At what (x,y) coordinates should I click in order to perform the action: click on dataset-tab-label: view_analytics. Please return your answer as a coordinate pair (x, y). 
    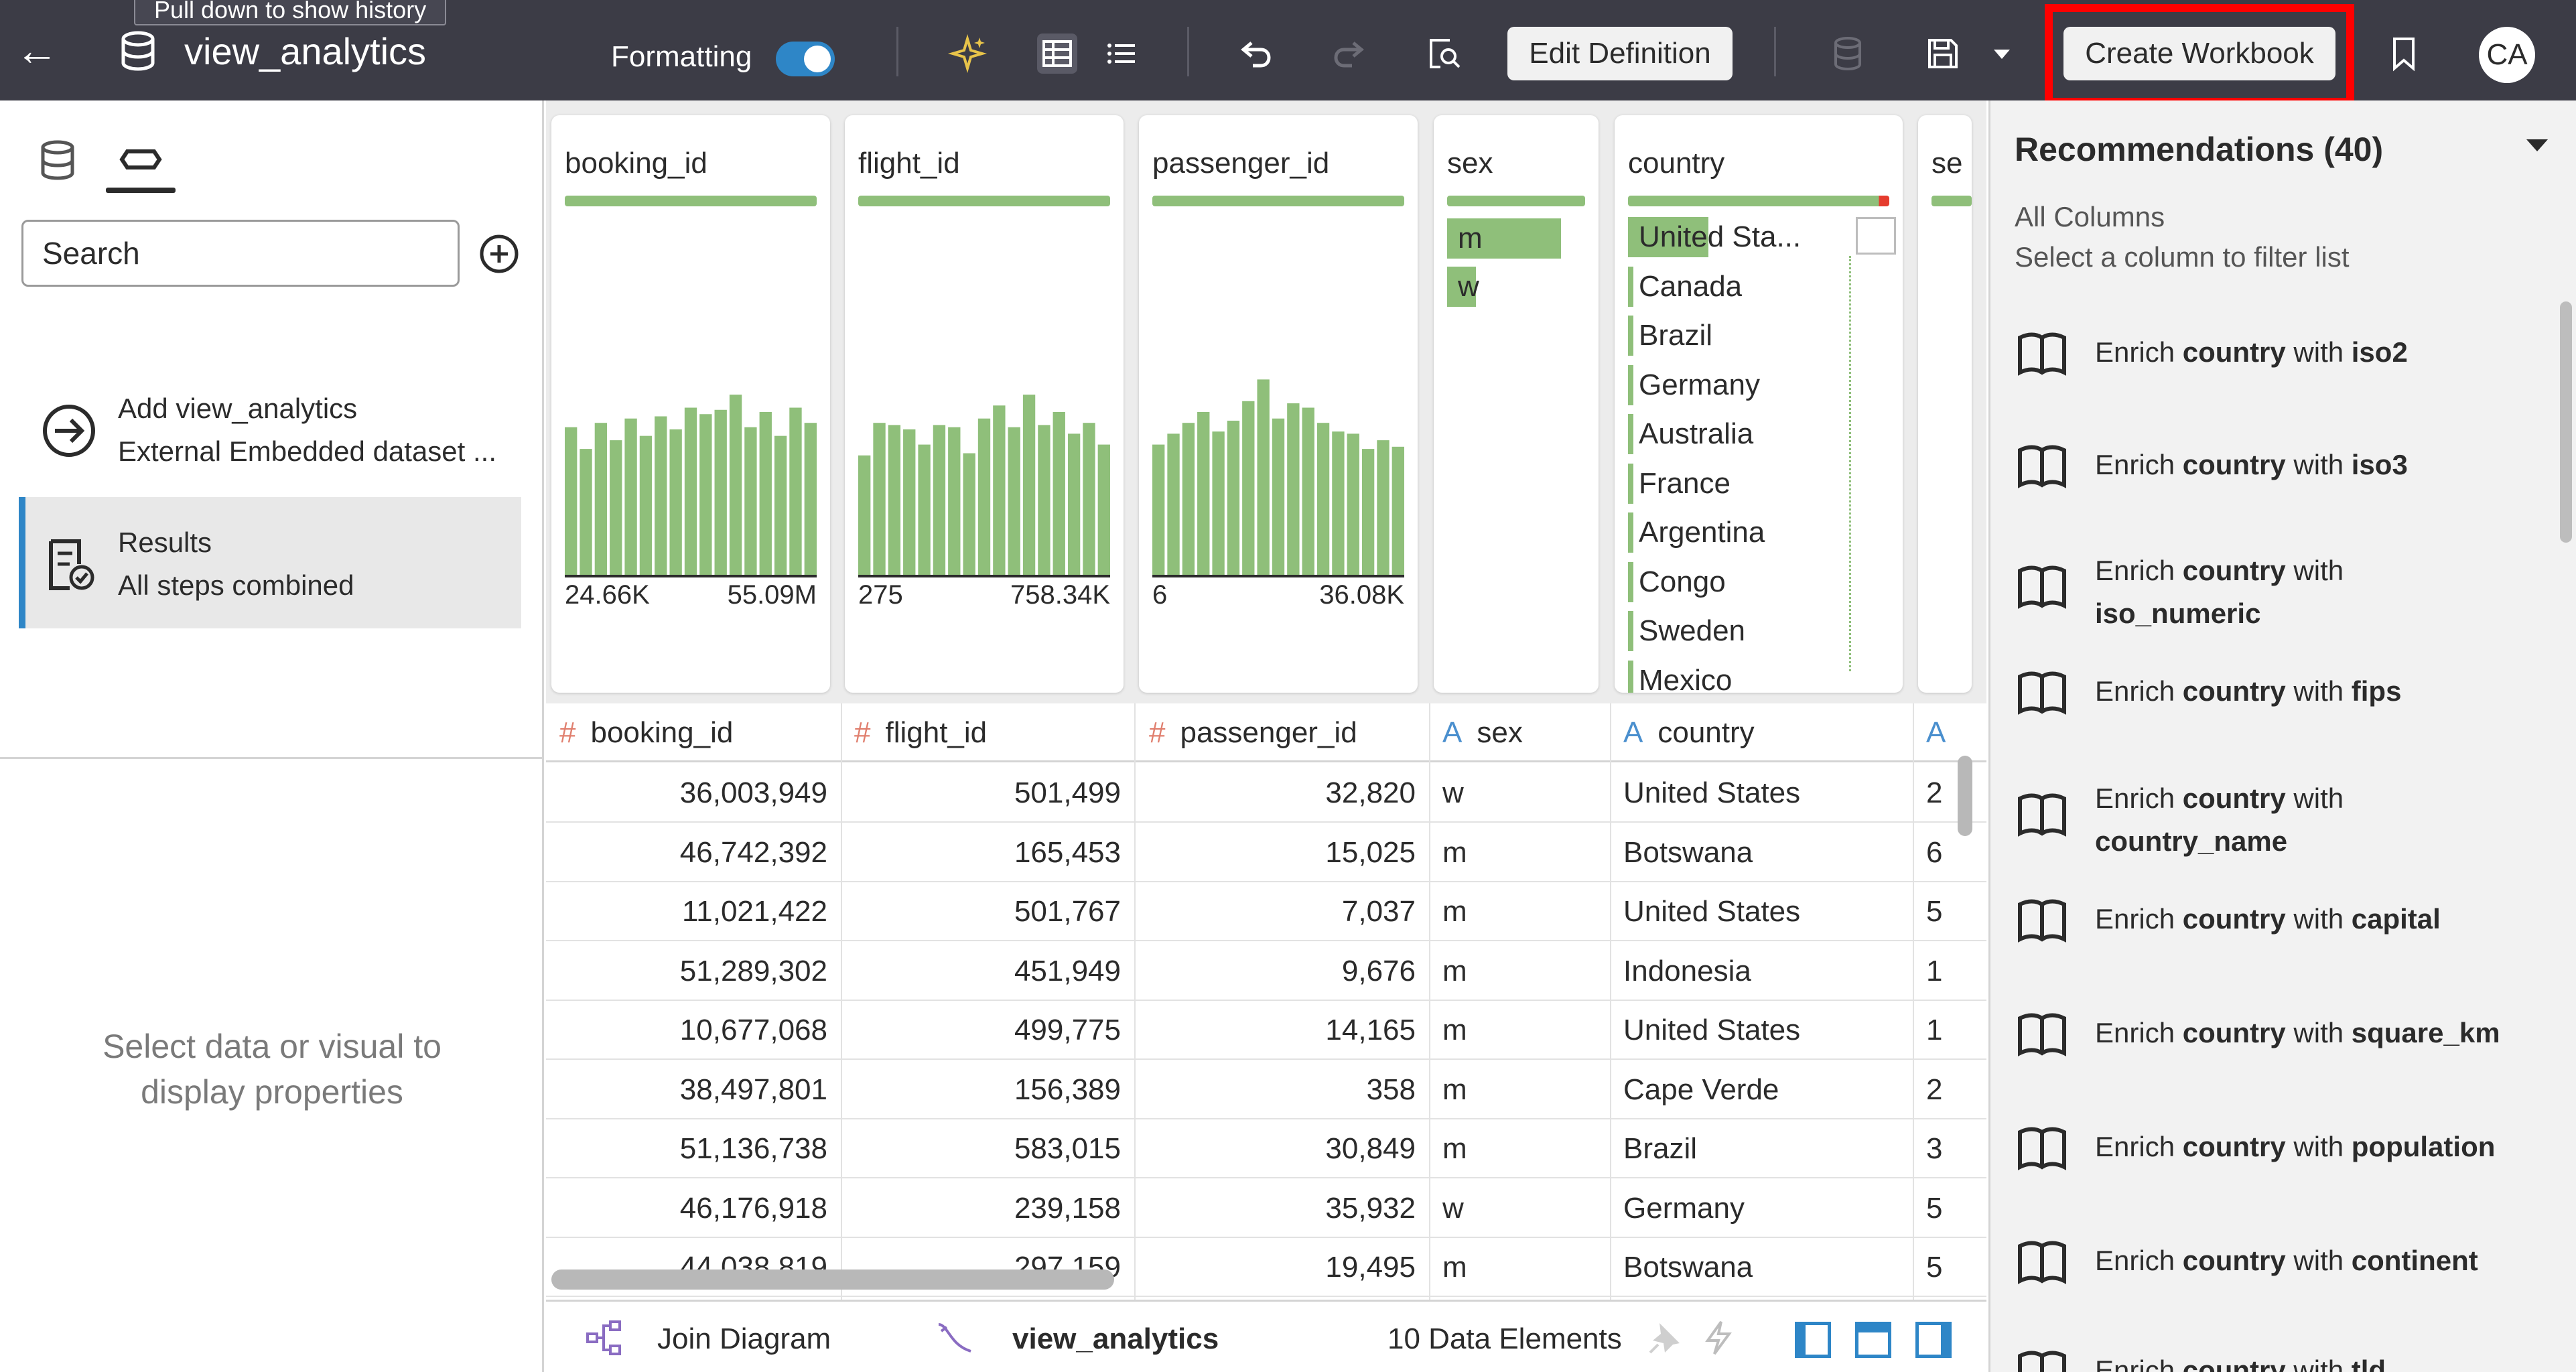
    Looking at the image, I should click on (1115, 1339).